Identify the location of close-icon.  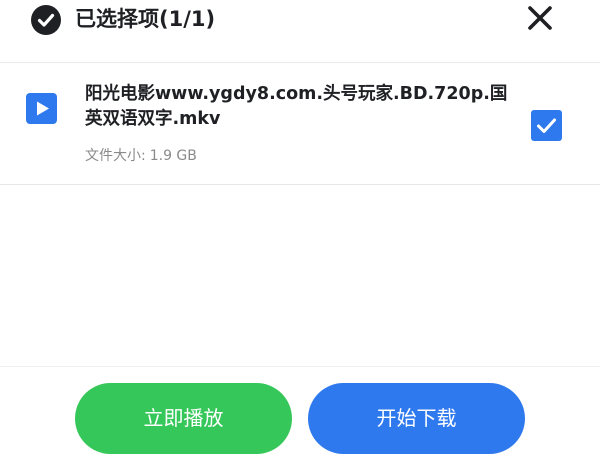
(540, 18).